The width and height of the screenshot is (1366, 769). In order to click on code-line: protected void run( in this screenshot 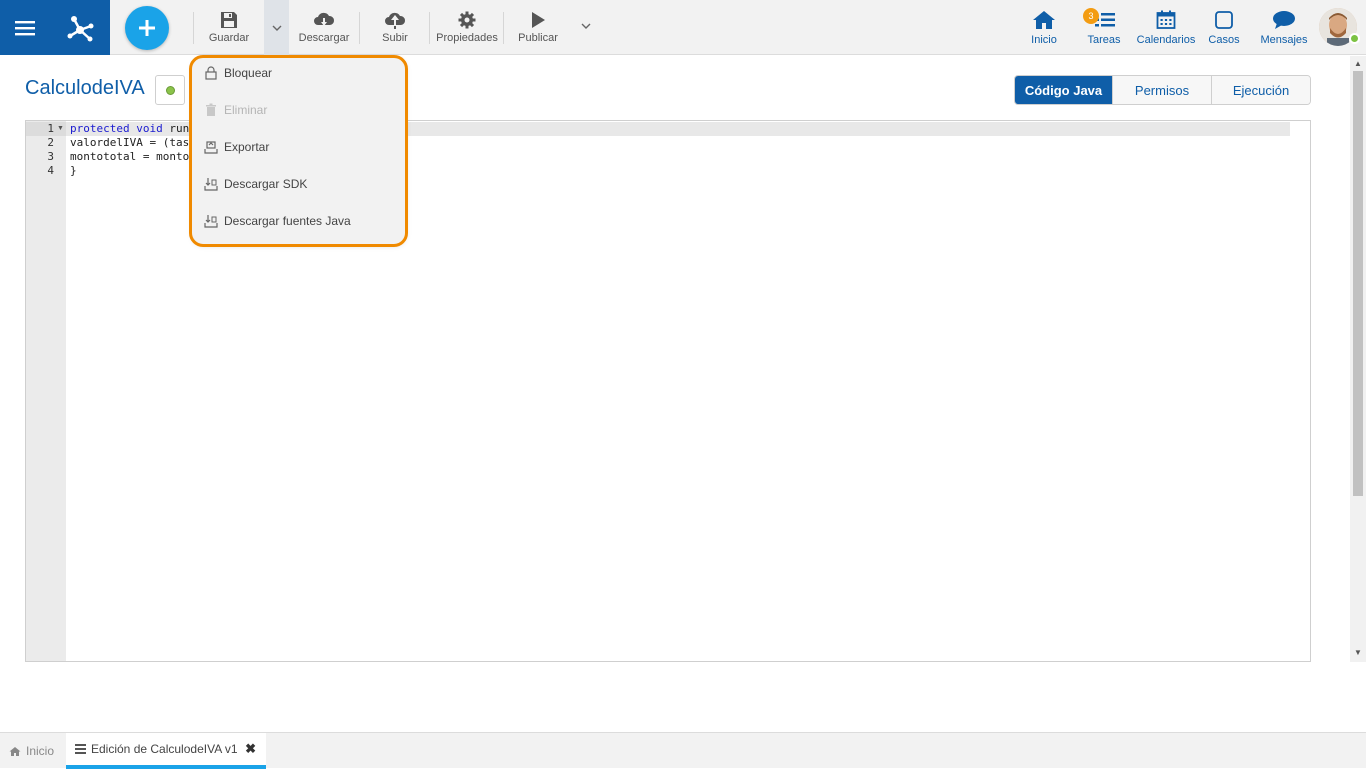, I will do `click(133, 128)`.